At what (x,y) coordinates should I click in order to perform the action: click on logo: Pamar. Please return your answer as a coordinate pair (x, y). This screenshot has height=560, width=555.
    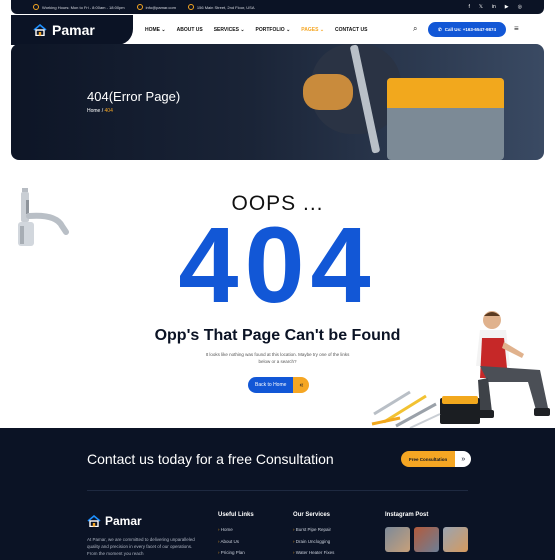
    Looking at the image, I should click on (72, 30).